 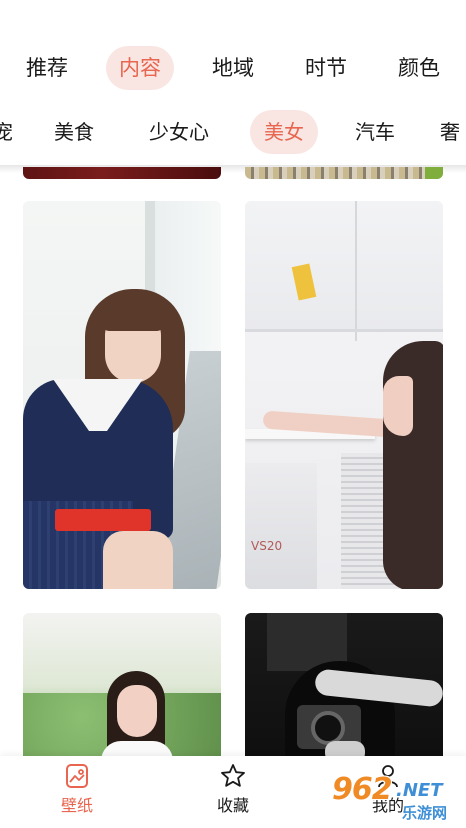 What do you see at coordinates (419, 68) in the screenshot?
I see `tab-color: 颜色` at bounding box center [419, 68].